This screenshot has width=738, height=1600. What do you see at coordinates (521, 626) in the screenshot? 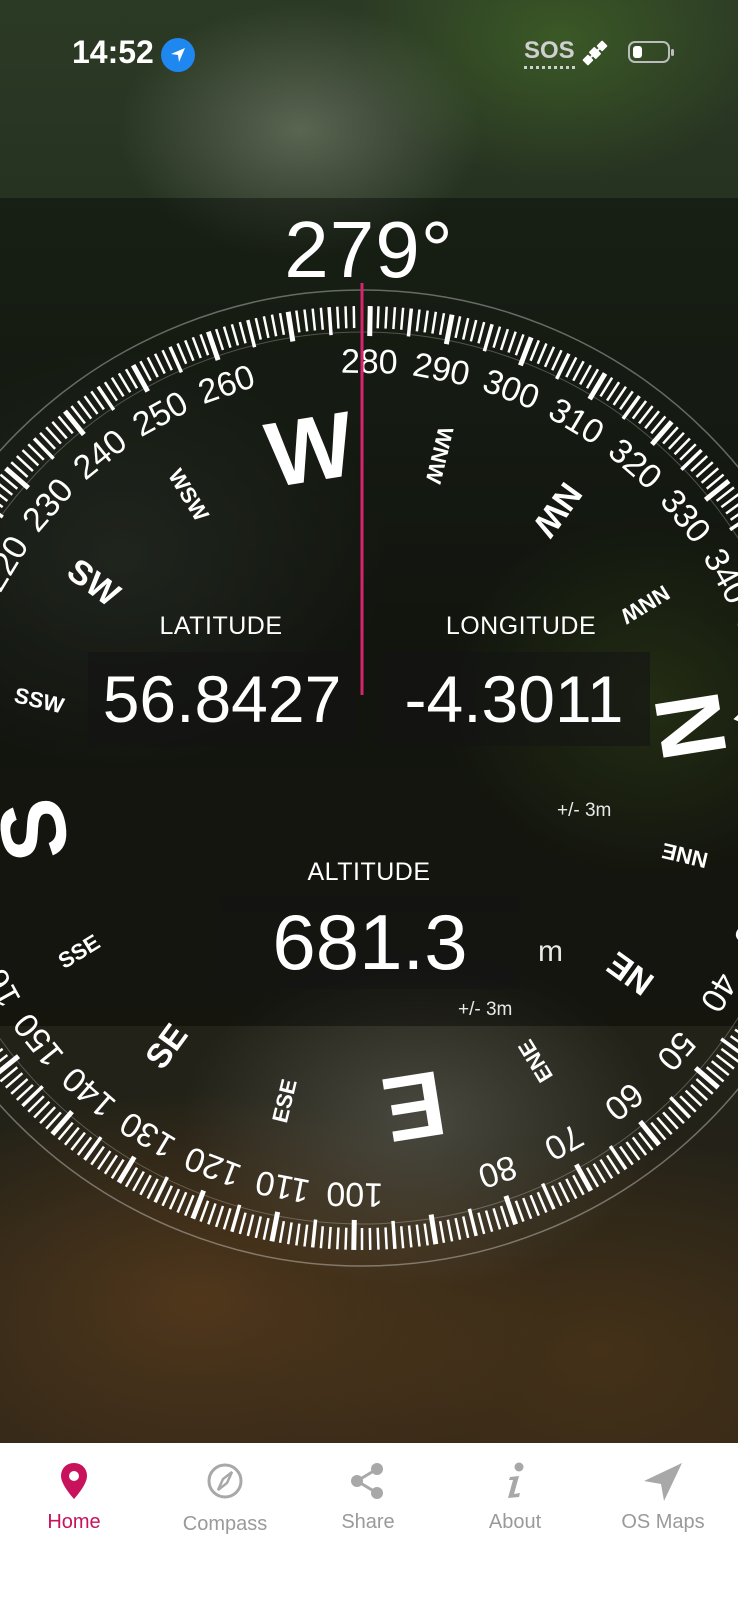
I see `longitude-label: LONGITUDE` at bounding box center [521, 626].